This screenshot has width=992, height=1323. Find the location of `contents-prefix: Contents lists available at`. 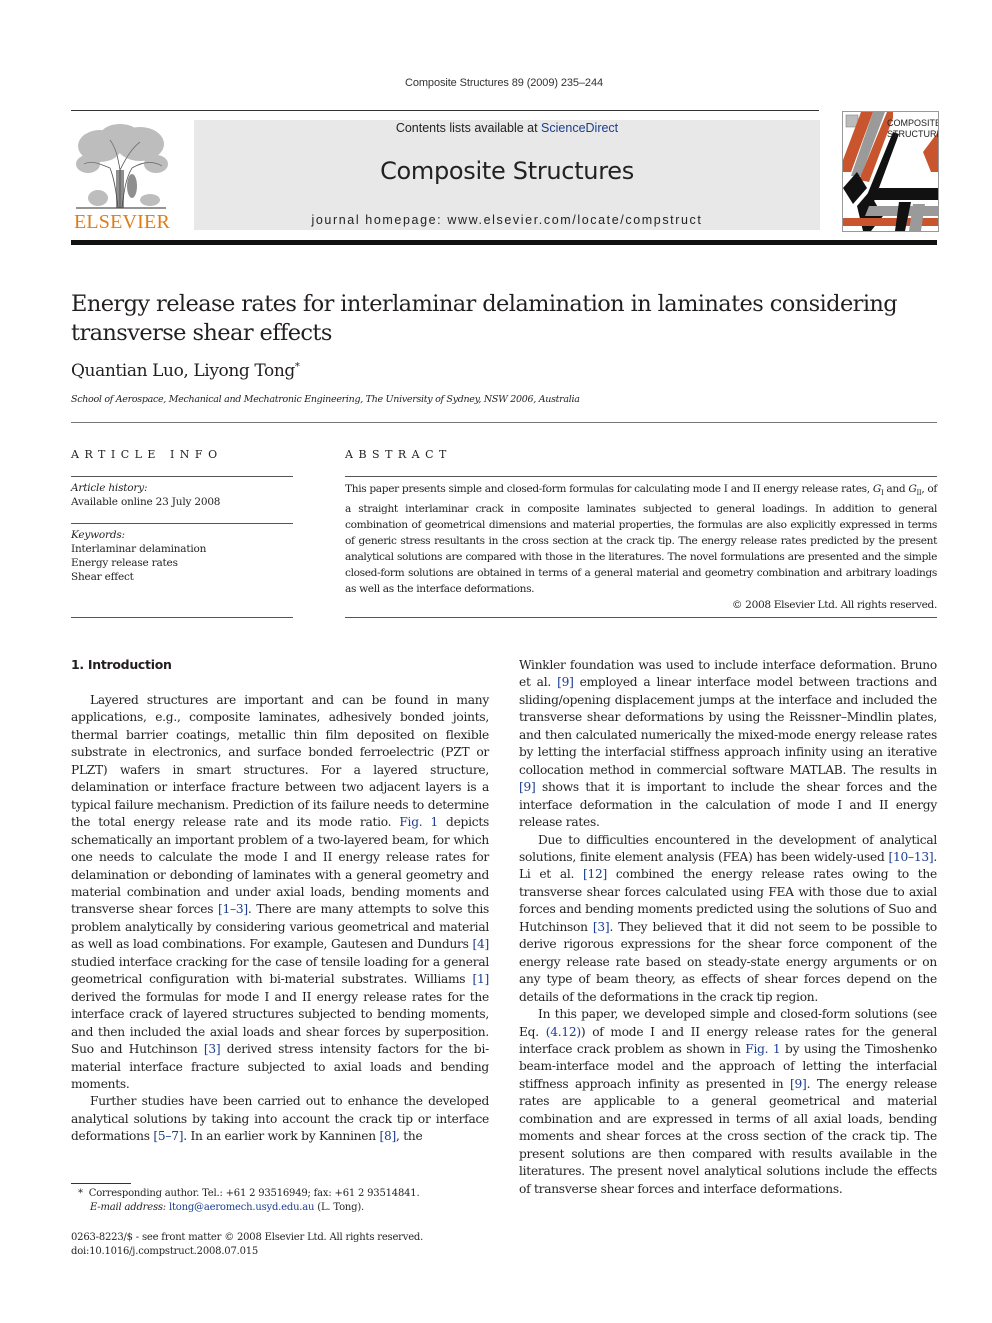

contents-prefix: Contents lists available at is located at coordinates (468, 128).